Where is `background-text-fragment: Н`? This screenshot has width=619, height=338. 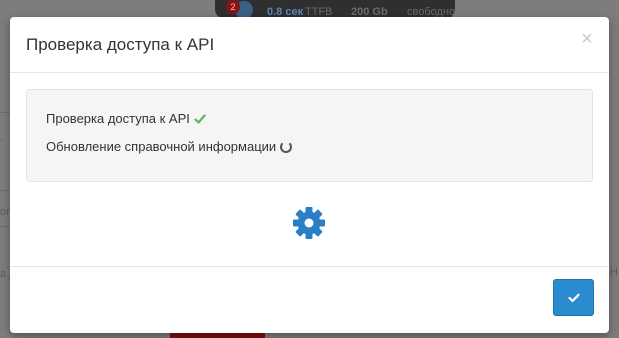
background-text-fragment: Н is located at coordinates (614, 272).